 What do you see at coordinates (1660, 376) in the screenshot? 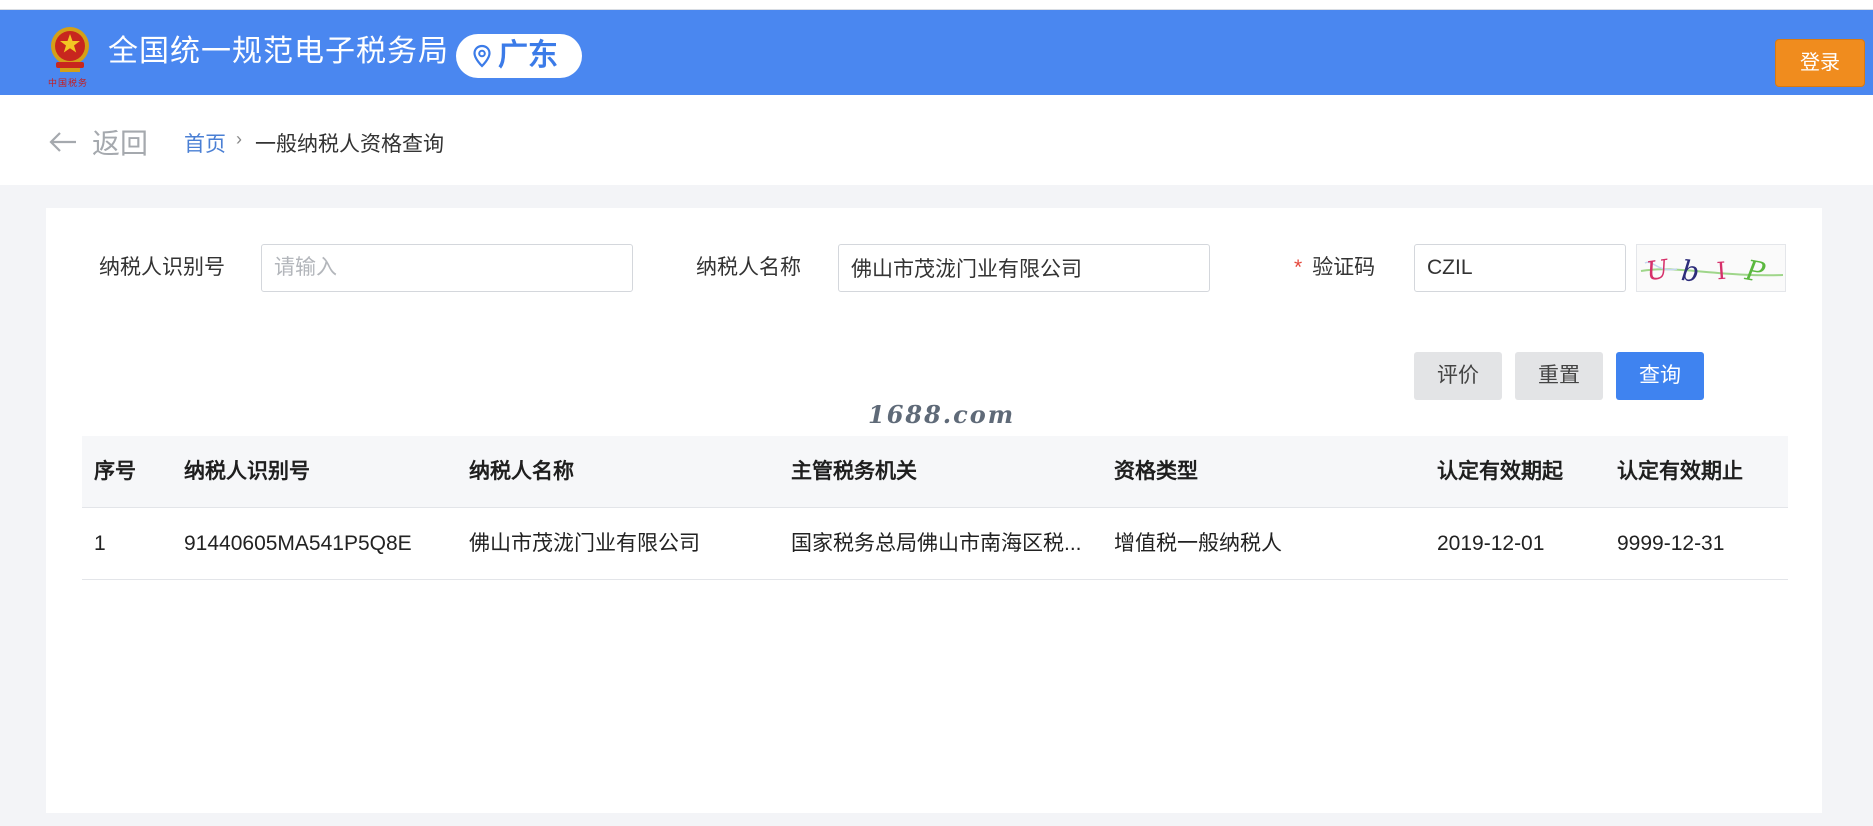
I see `query-button: 查询` at bounding box center [1660, 376].